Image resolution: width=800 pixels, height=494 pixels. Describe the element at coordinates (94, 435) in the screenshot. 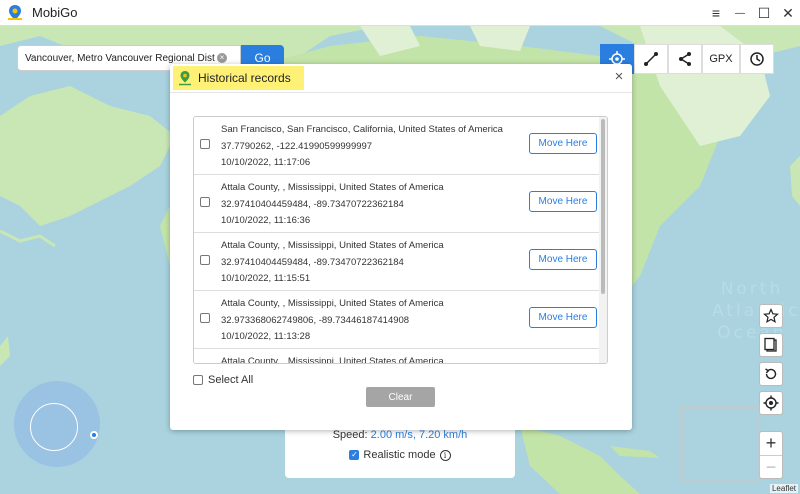

I see `joystick-handle` at that location.